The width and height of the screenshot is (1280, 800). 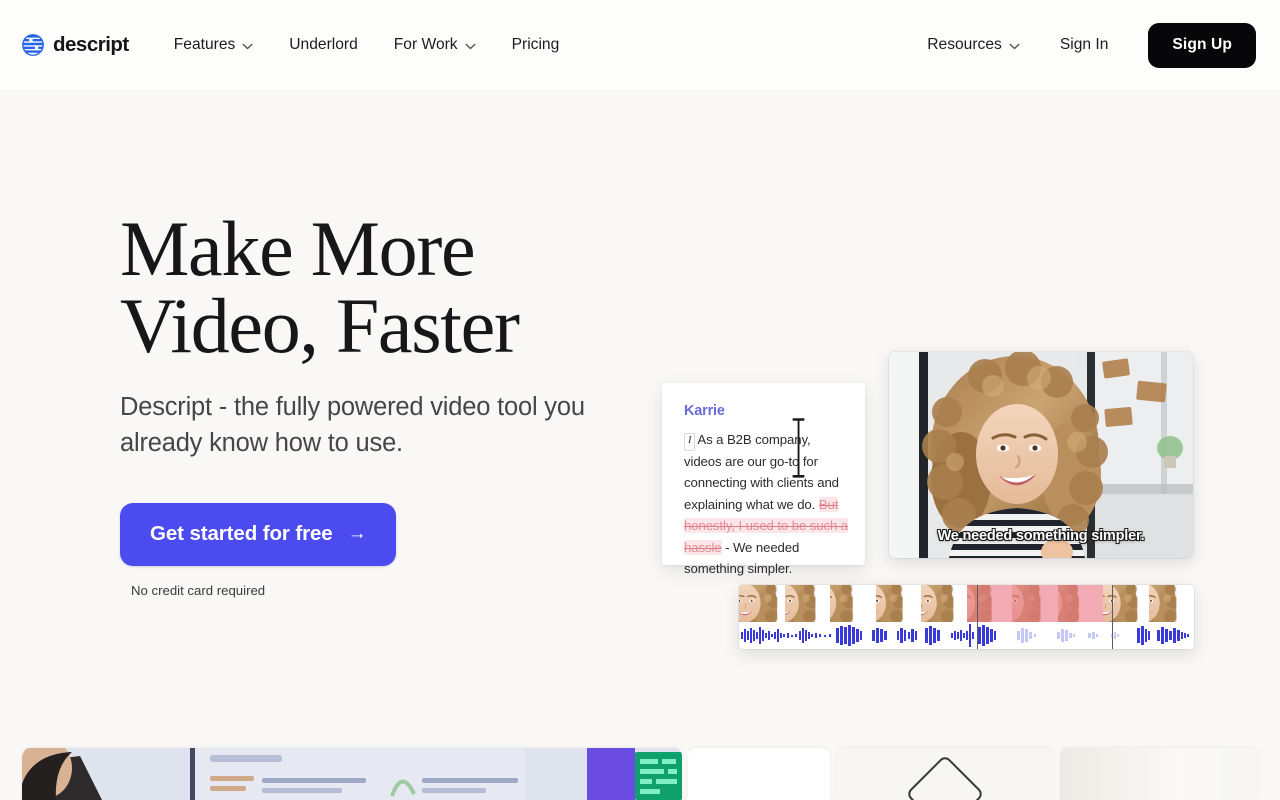 What do you see at coordinates (357, 533) in the screenshot?
I see `arrow-right-icon: →` at bounding box center [357, 533].